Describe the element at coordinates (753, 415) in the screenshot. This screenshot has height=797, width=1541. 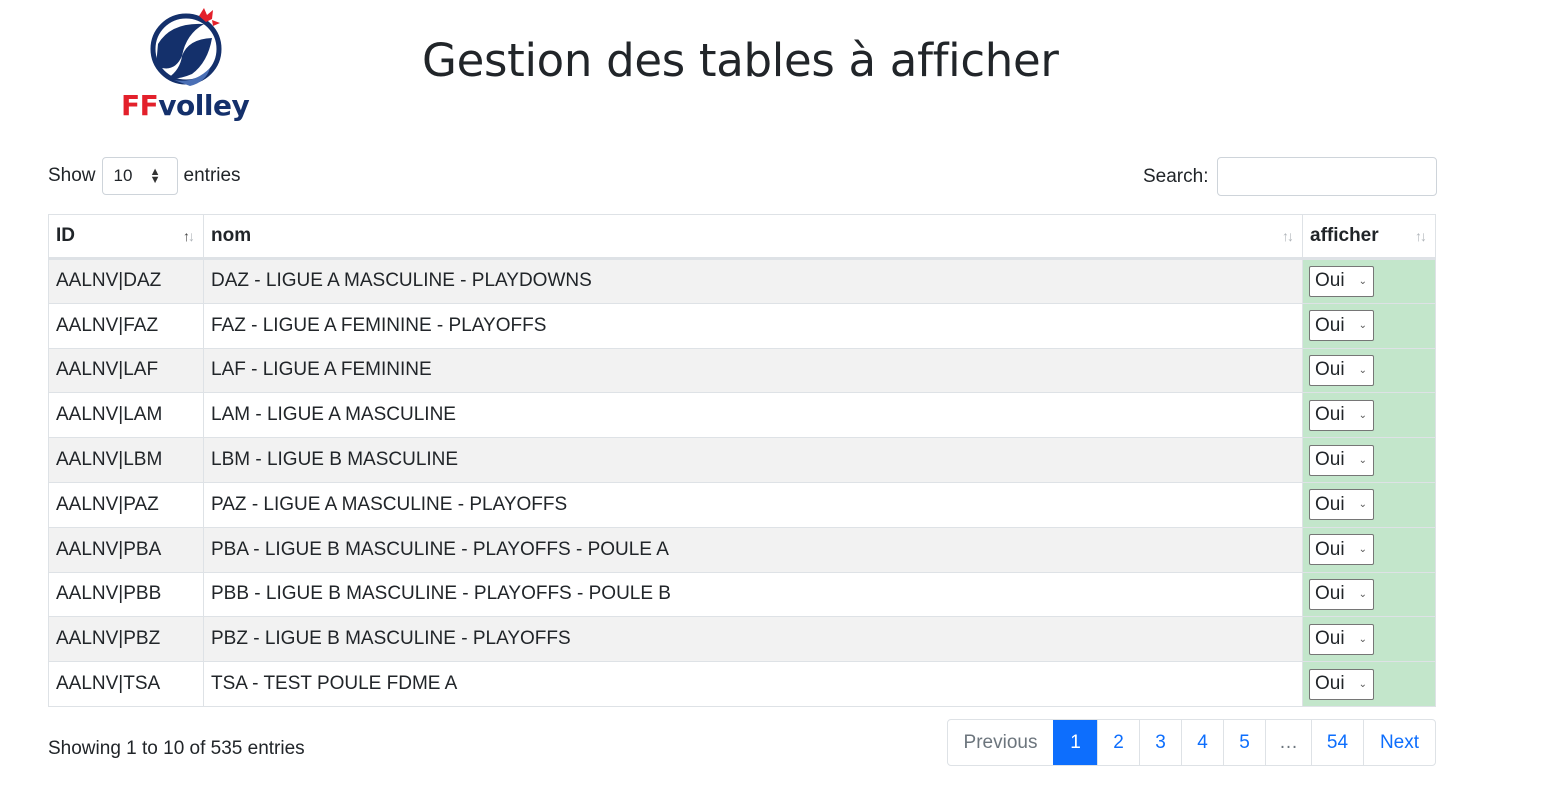
I see `cell-nom: LAM - LIGUE A MASCULINE` at that location.